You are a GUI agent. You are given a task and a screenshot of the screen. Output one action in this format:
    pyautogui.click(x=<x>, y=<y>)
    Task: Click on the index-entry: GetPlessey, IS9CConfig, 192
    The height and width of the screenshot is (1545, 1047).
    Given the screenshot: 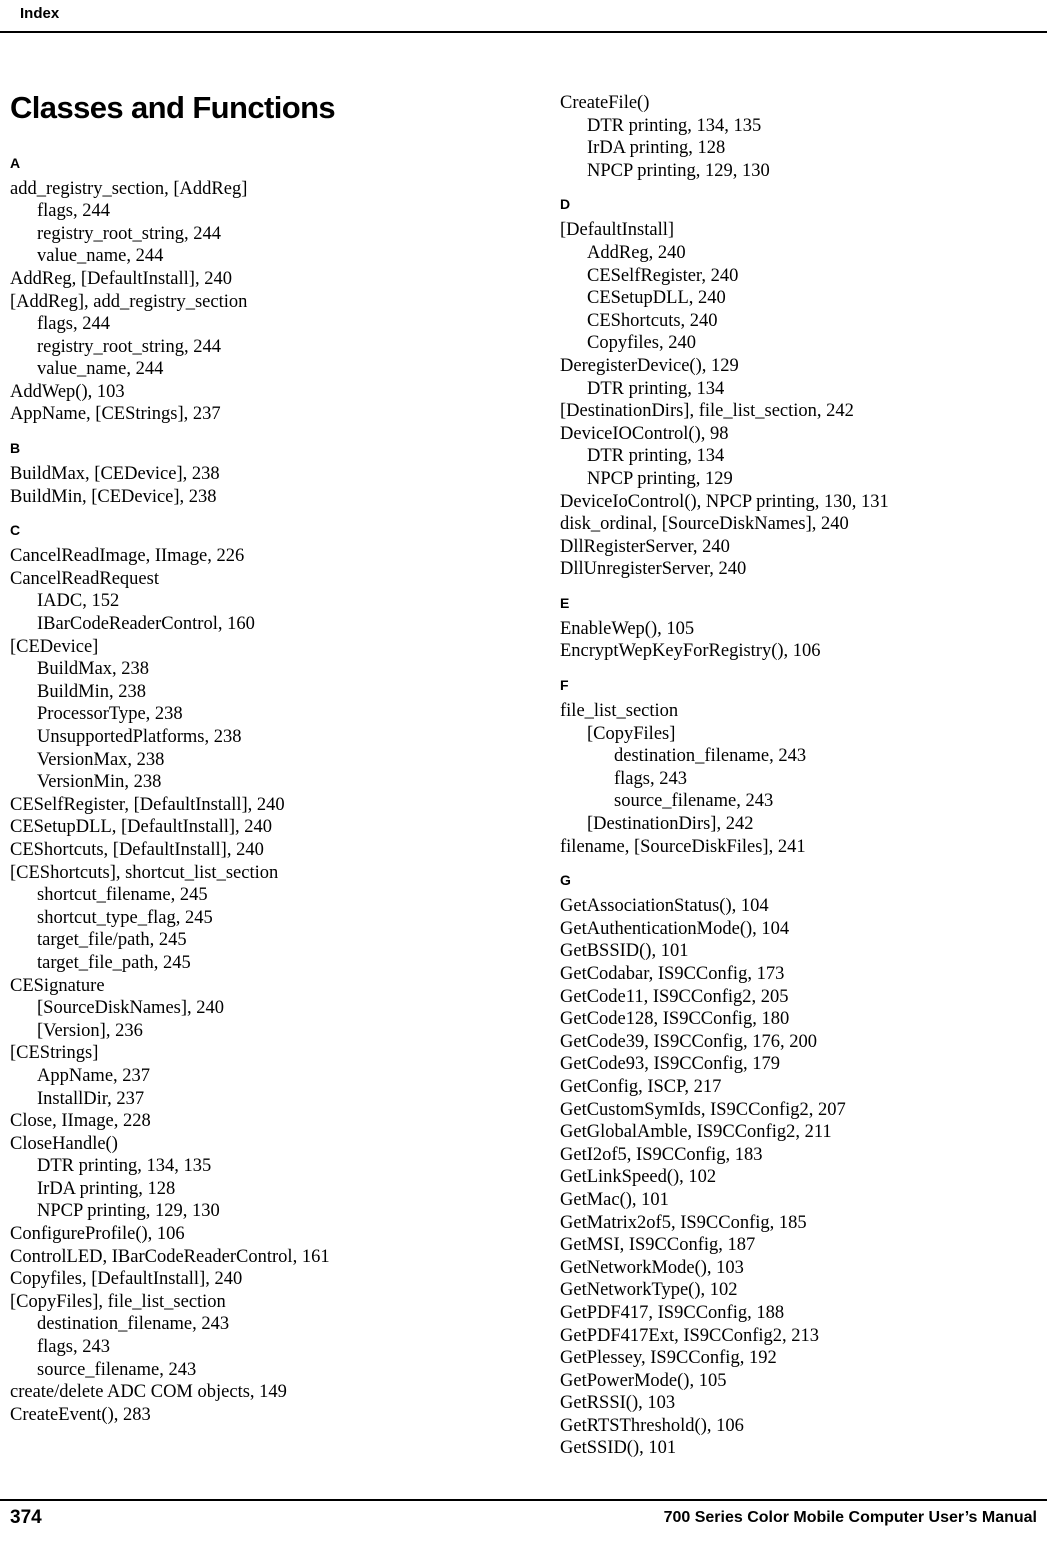 What is the action you would take?
    pyautogui.click(x=668, y=1358)
    